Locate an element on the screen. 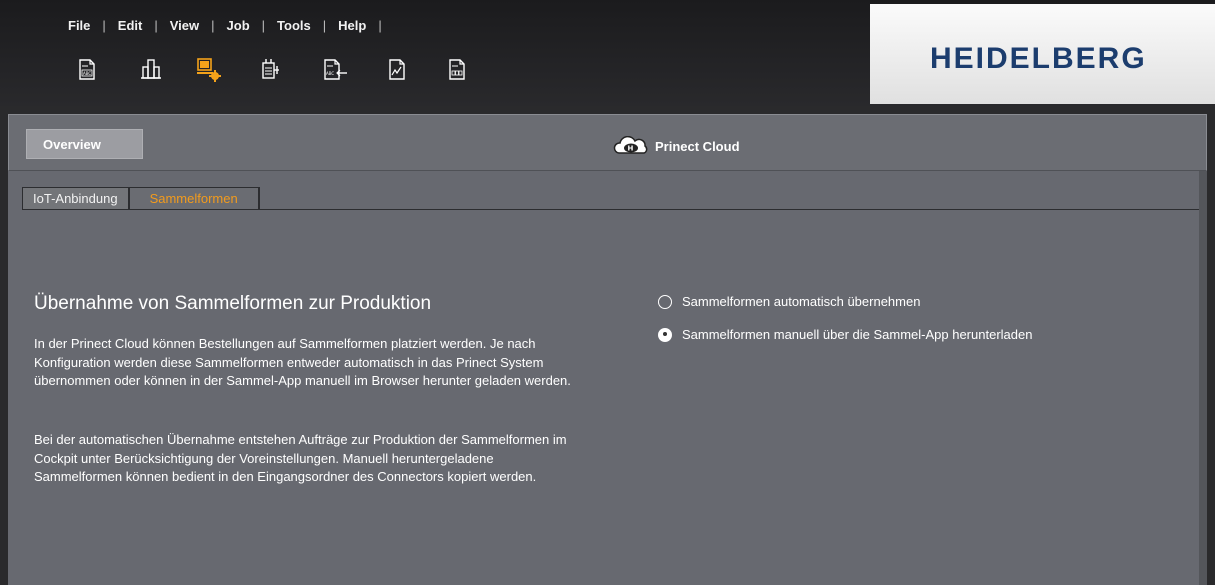  prinect-cloud-title: H Prinect Cloud is located at coordinates (676, 146).